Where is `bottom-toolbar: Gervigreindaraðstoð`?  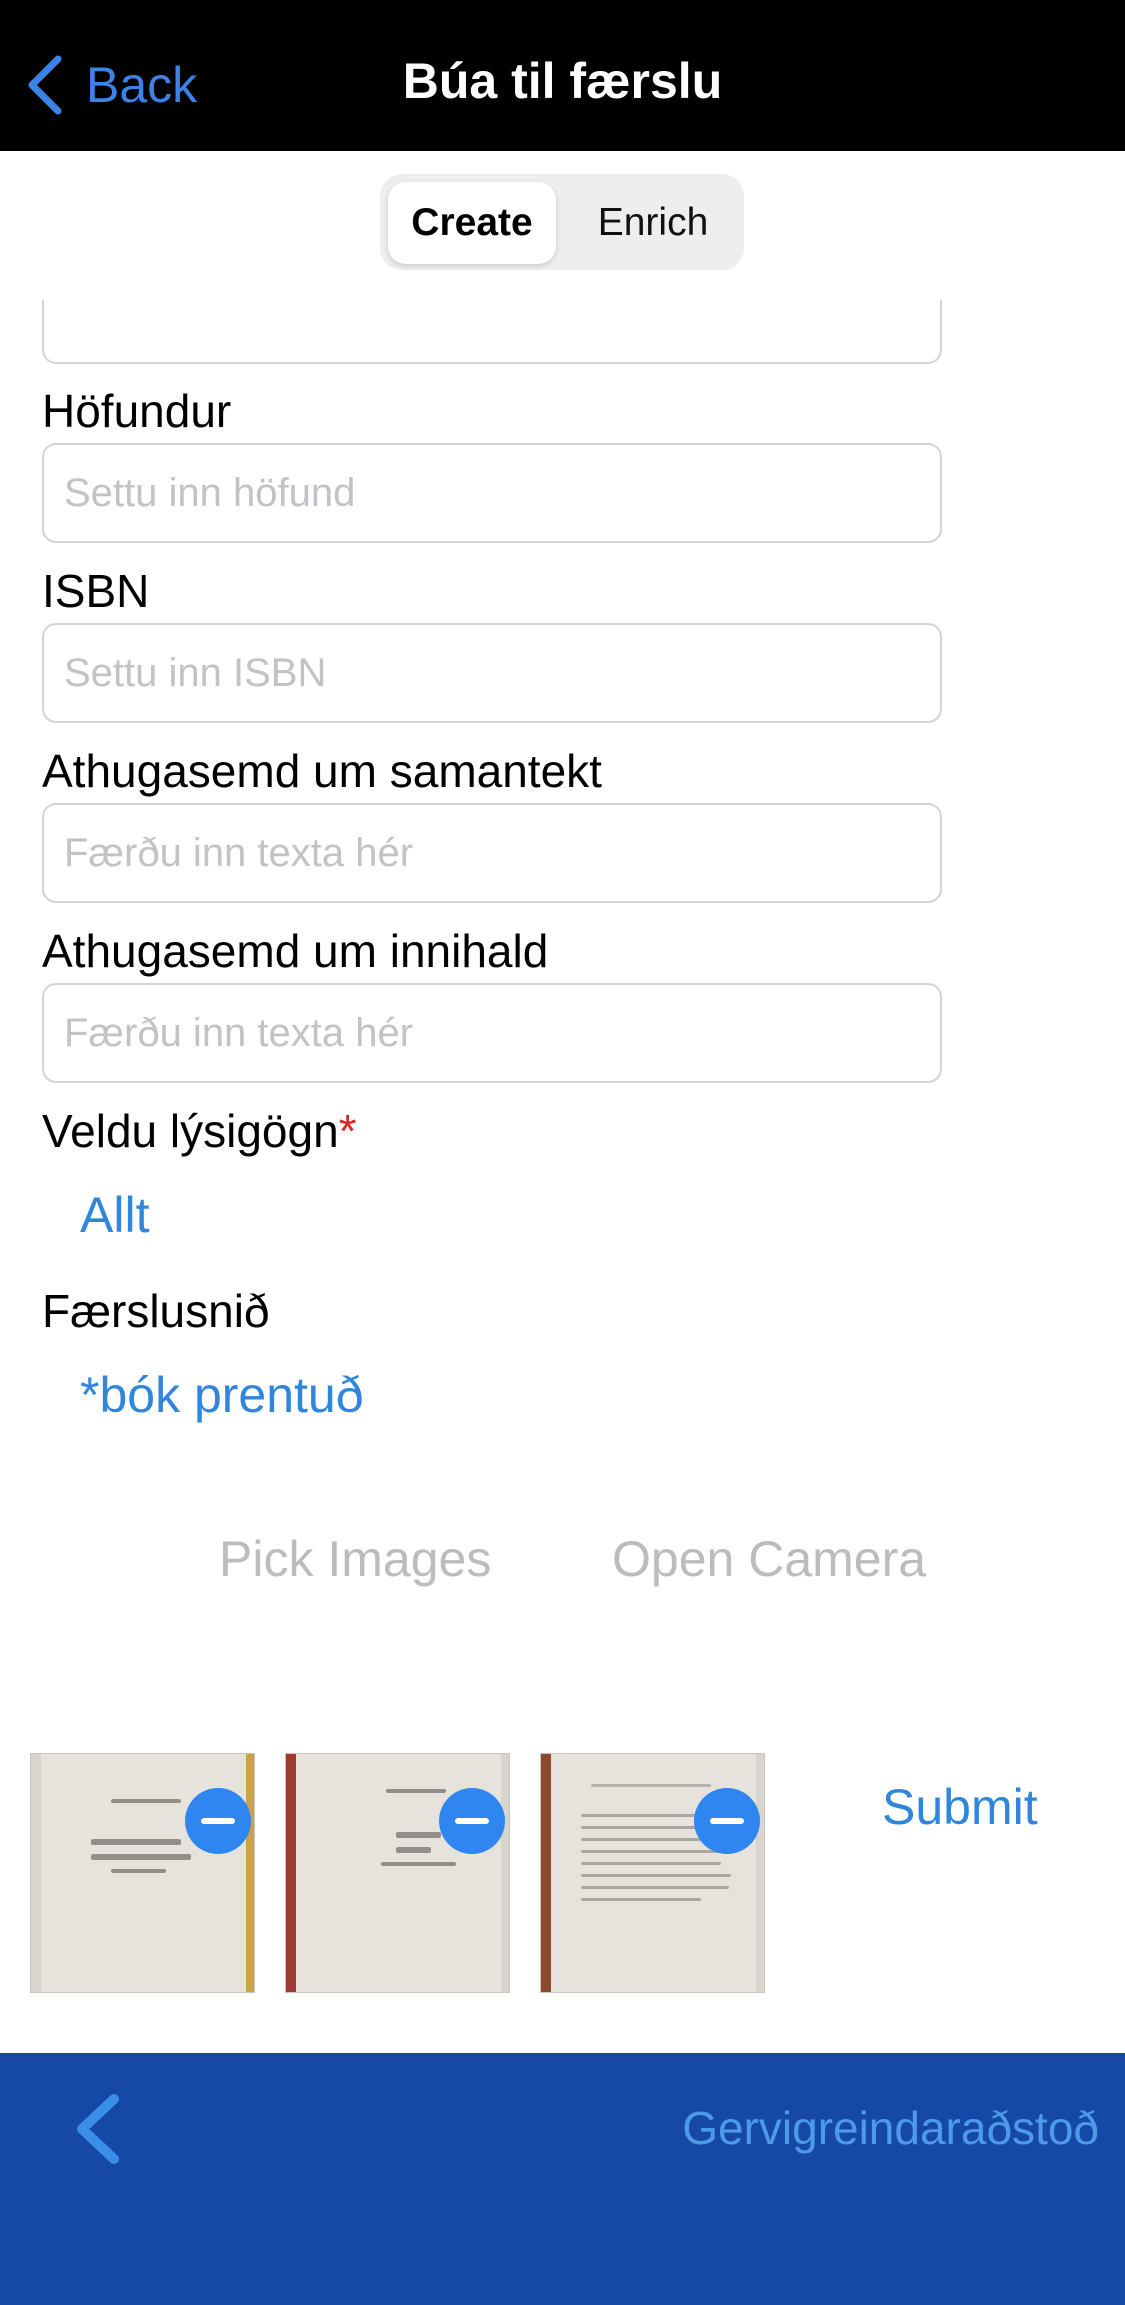
bottom-toolbar: Gervigreindaraðstoð is located at coordinates (562, 2179).